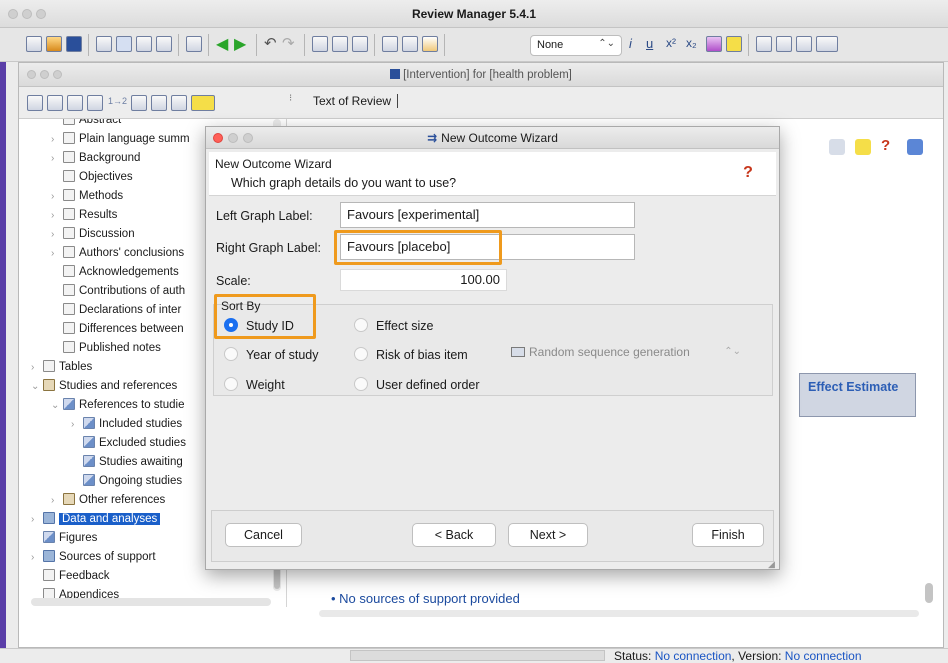  Describe the element at coordinates (320, 44) in the screenshot. I see `cut-icon` at that location.